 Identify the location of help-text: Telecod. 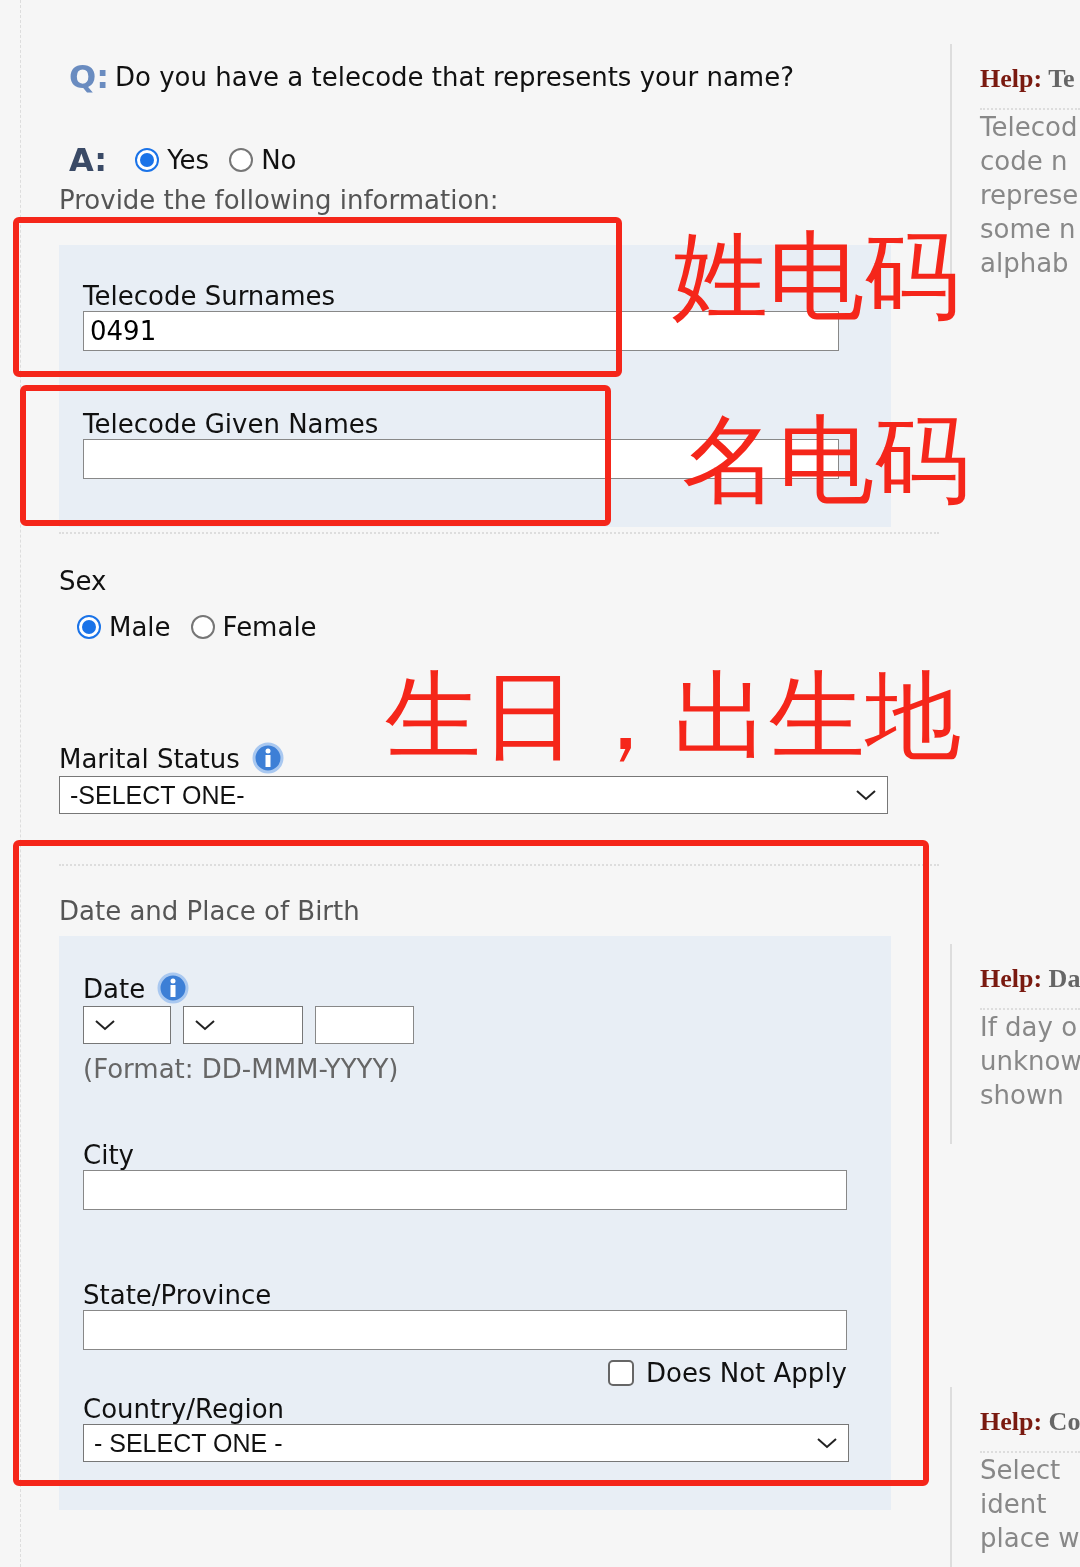
(1029, 127).